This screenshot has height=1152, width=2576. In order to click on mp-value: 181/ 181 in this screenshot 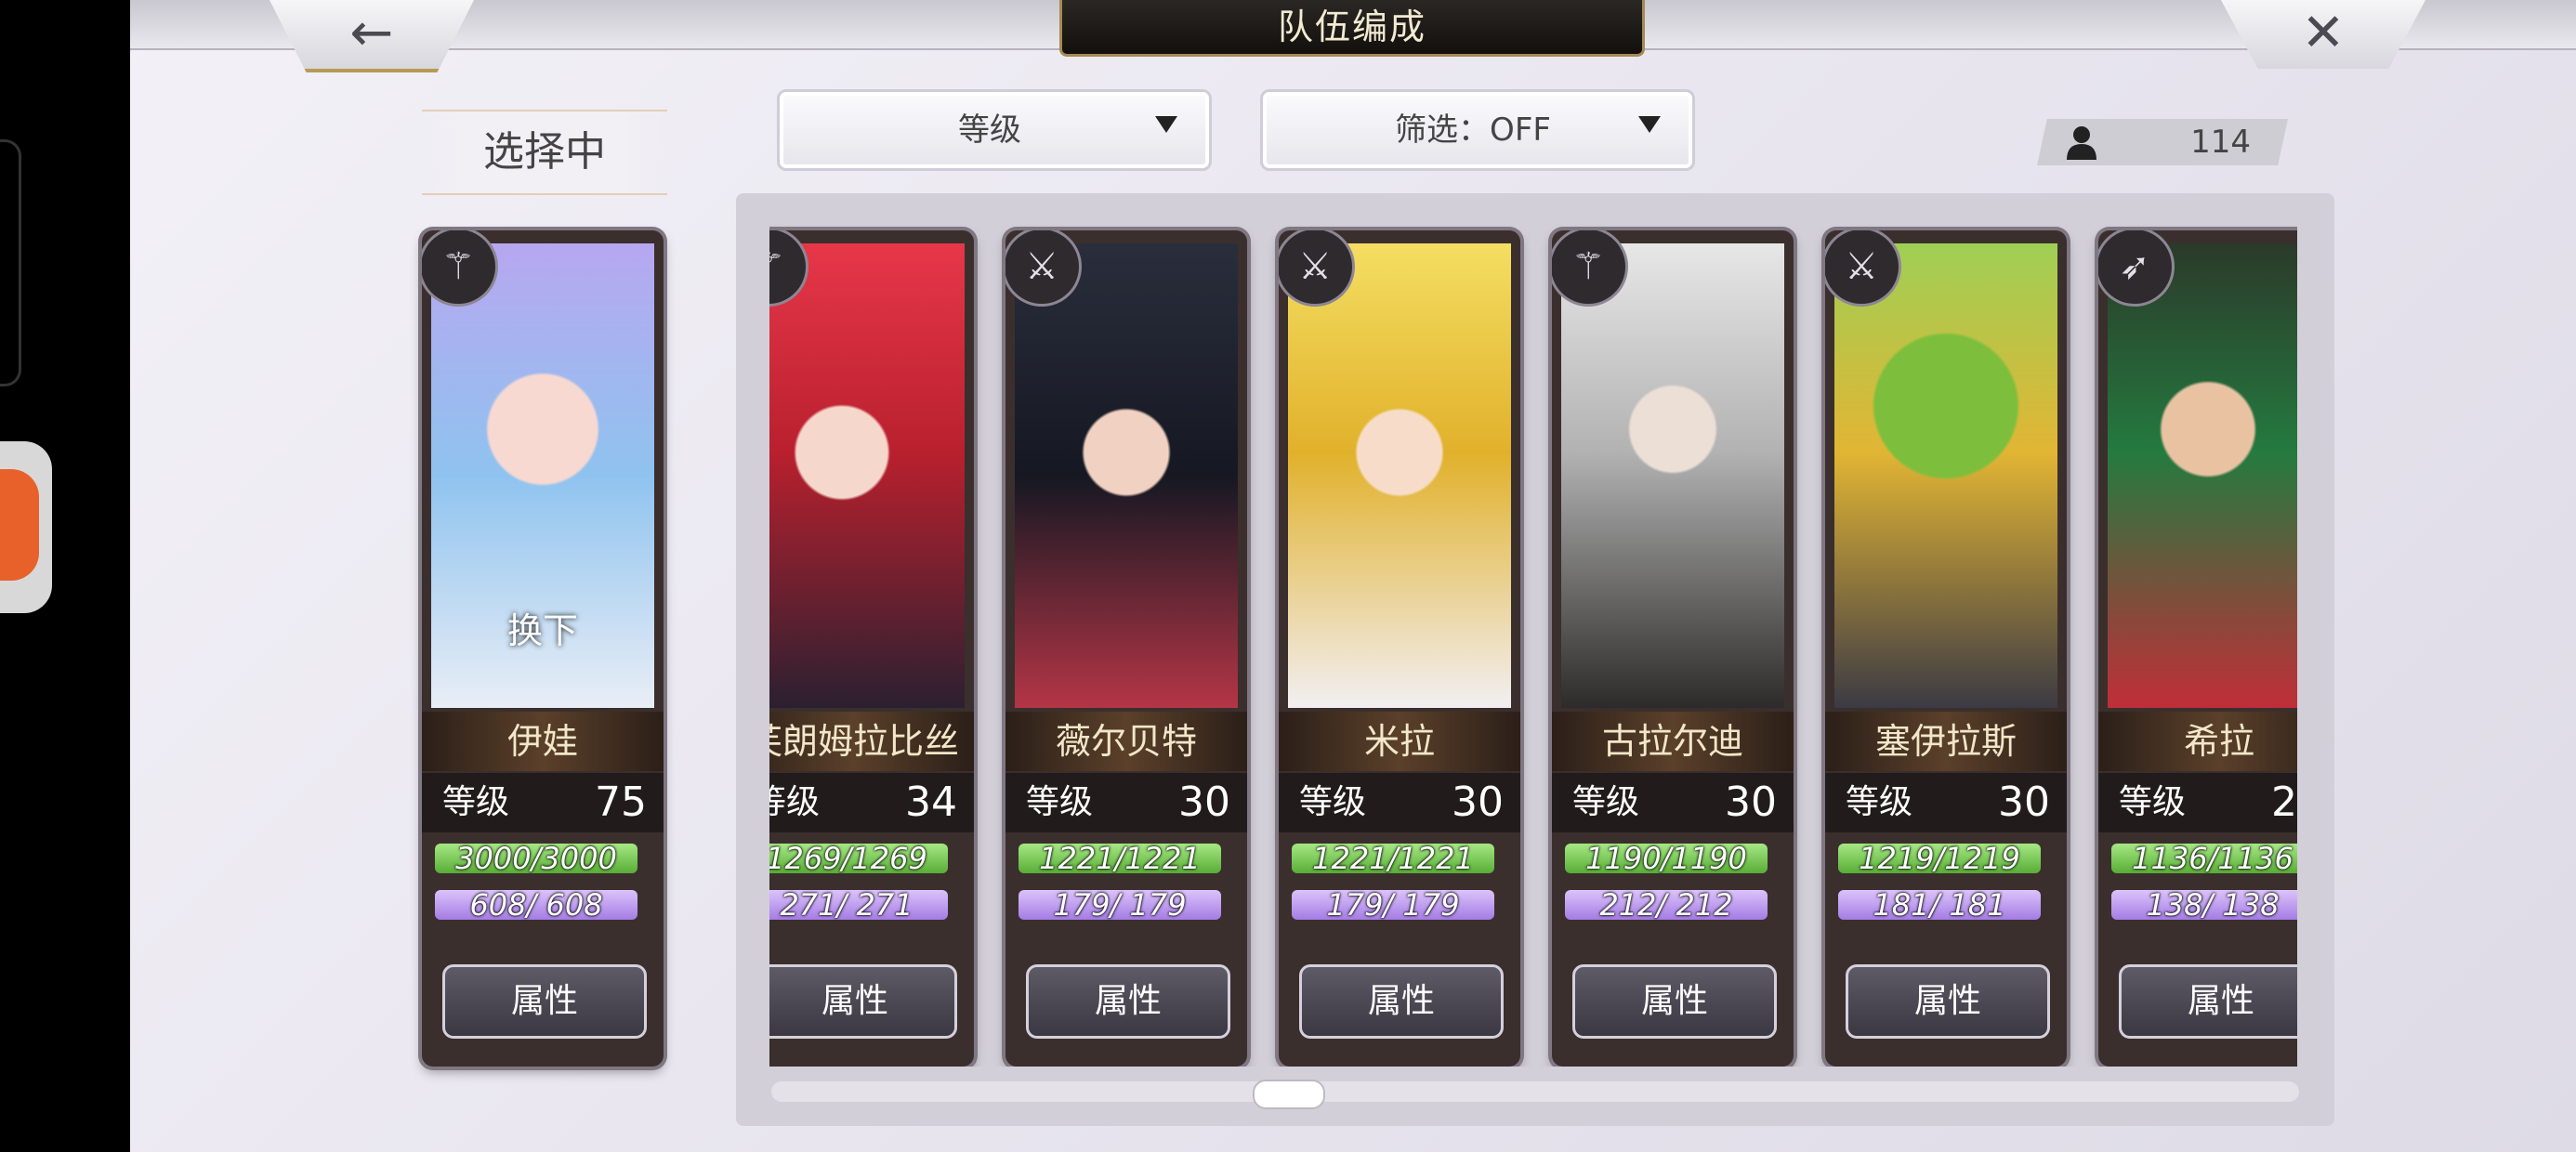, I will do `click(1939, 905)`.